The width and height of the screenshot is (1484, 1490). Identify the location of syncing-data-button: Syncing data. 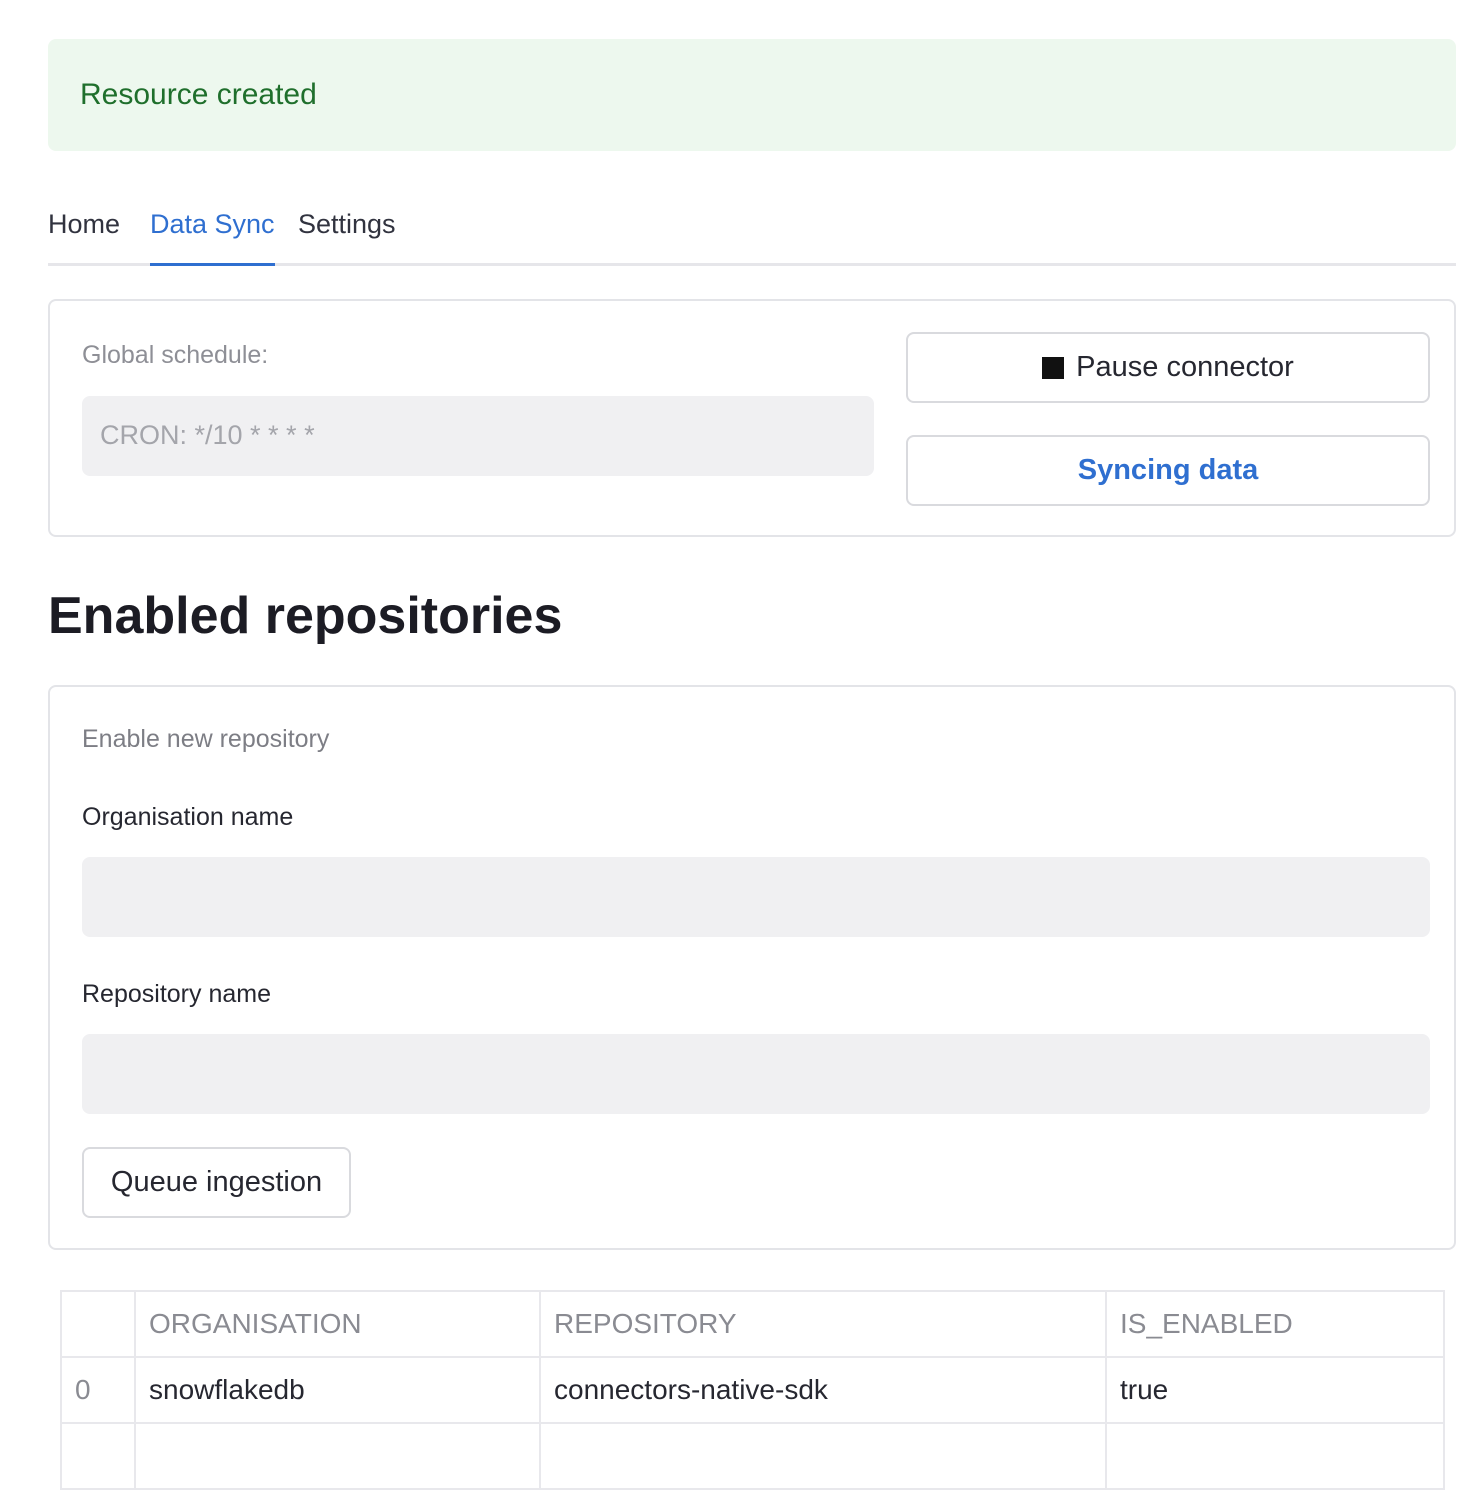
(1168, 470).